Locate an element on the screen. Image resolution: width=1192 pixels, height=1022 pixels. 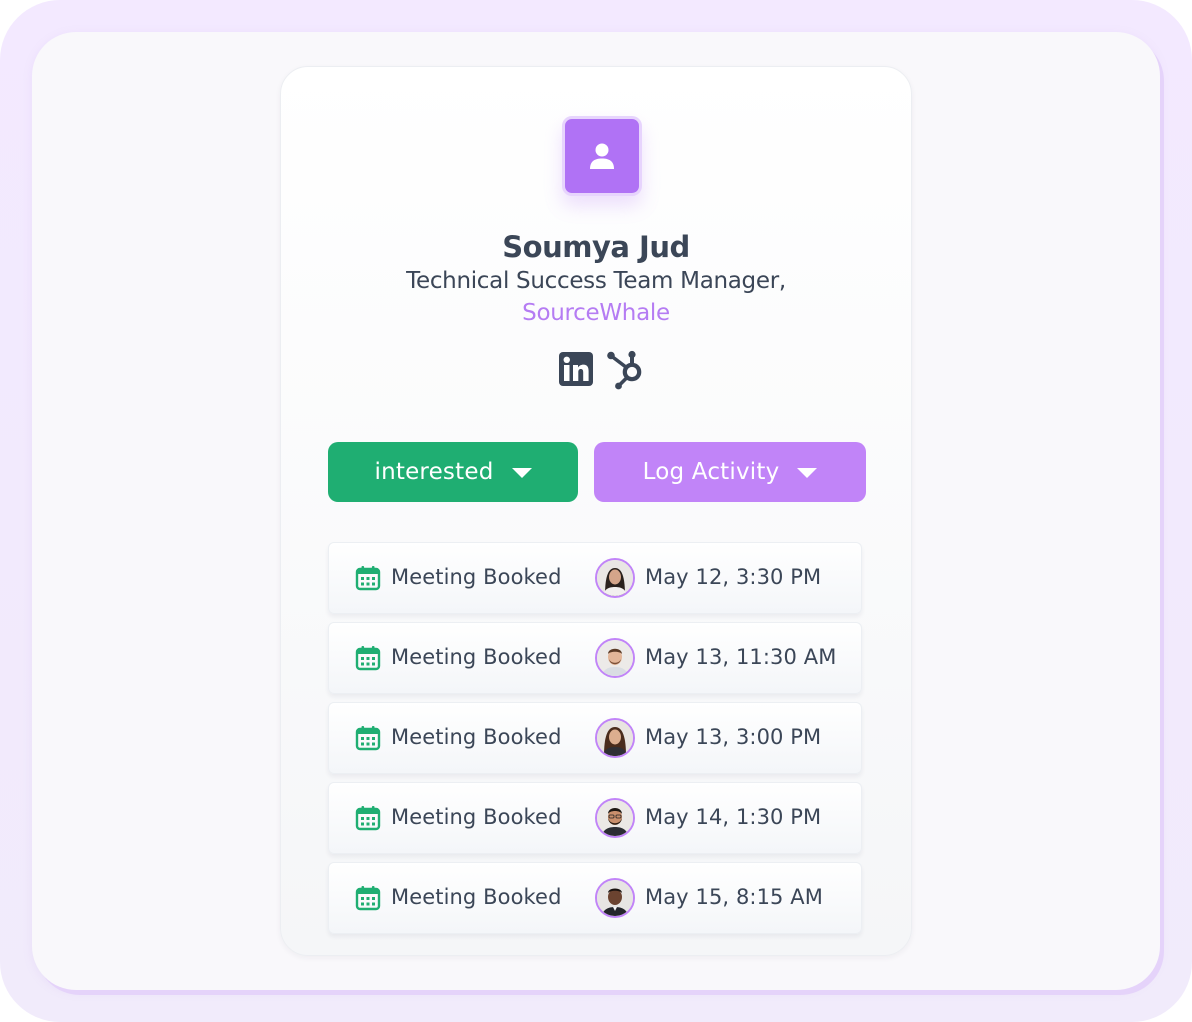
linkedin-icon is located at coordinates (576, 369).